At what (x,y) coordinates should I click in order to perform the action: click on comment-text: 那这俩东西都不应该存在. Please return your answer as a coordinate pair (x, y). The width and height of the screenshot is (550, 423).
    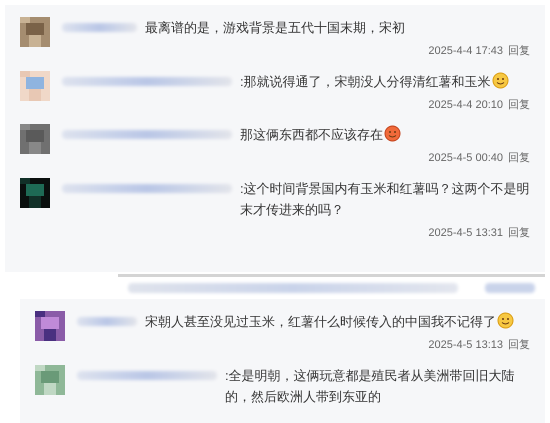
    Looking at the image, I should click on (385, 134).